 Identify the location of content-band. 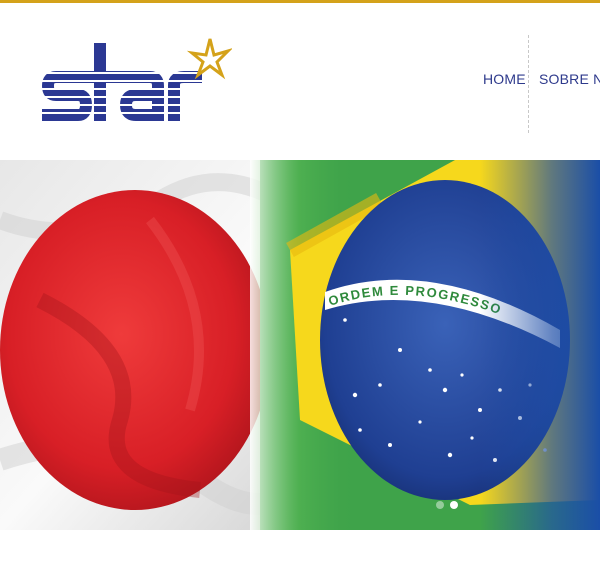
(300, 550).